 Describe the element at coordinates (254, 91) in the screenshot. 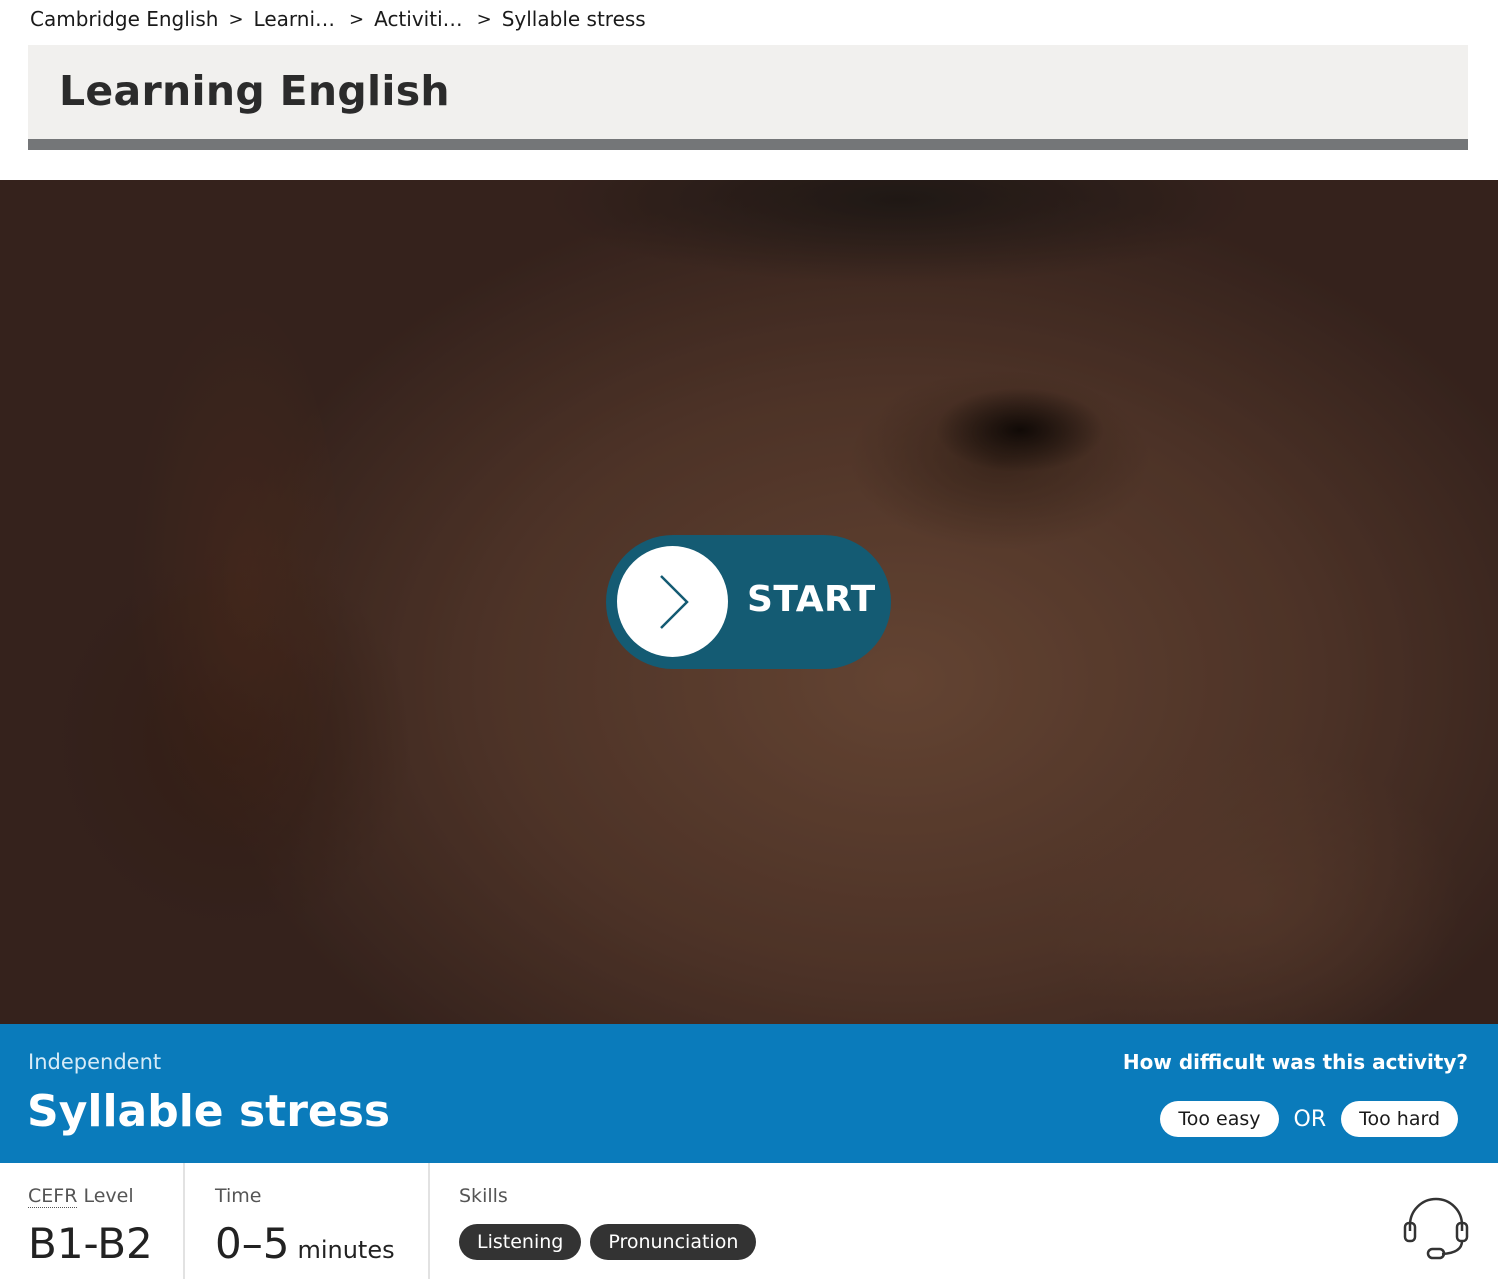

I see `page-title: Learning English` at that location.